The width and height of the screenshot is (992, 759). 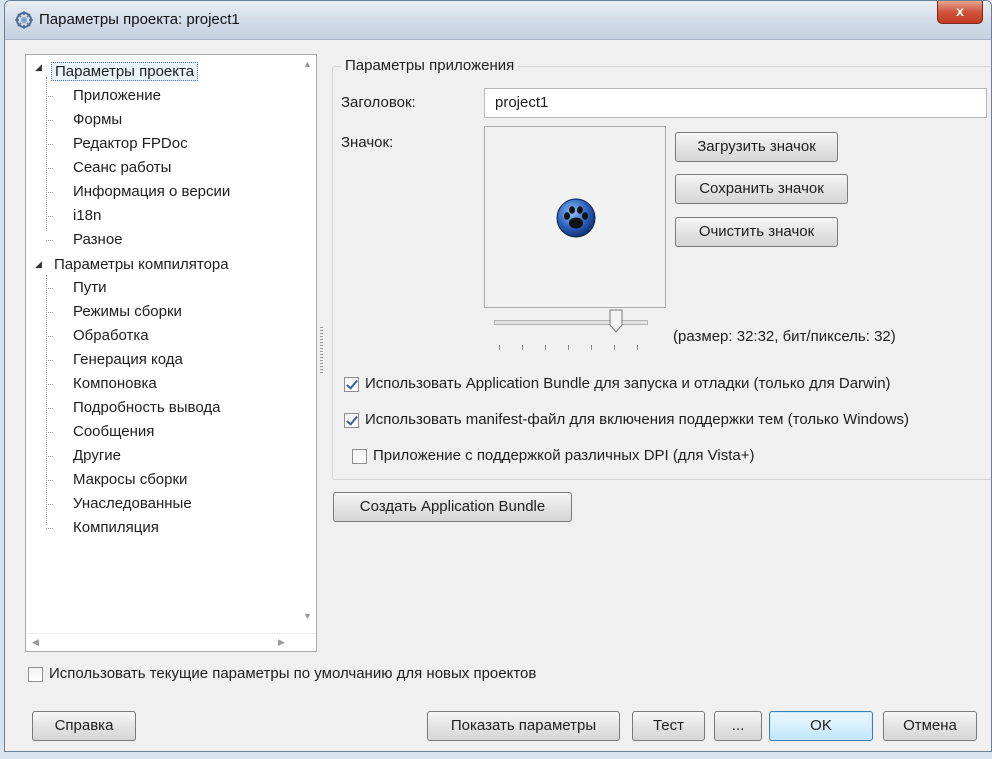 I want to click on tree-item-misc: Разное, so click(x=98, y=240).